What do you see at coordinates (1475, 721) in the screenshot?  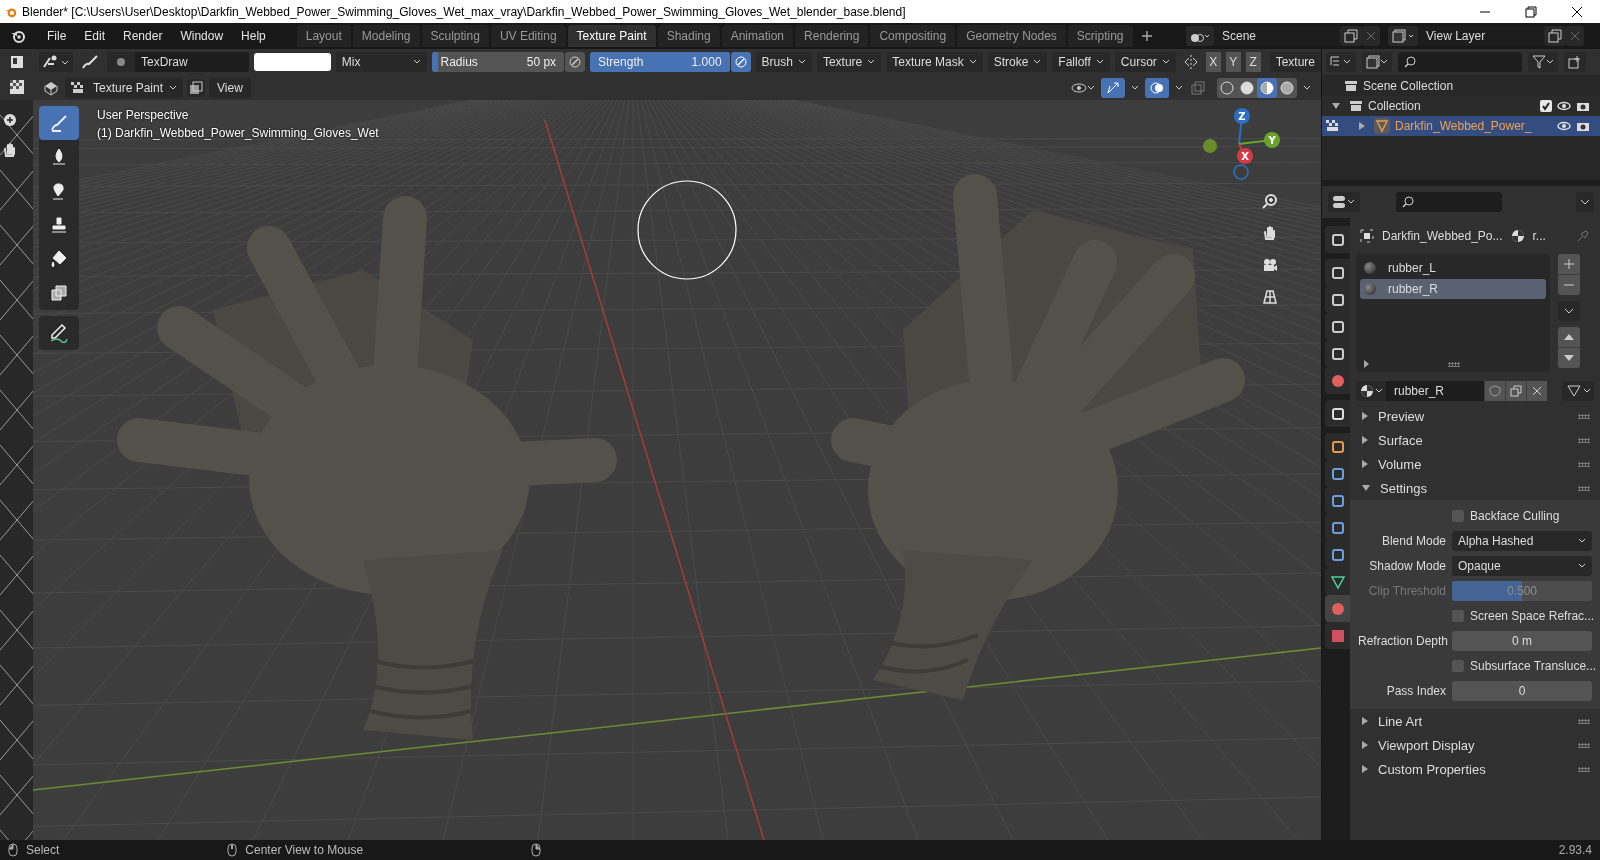 I see `panel-header: Line Art` at bounding box center [1475, 721].